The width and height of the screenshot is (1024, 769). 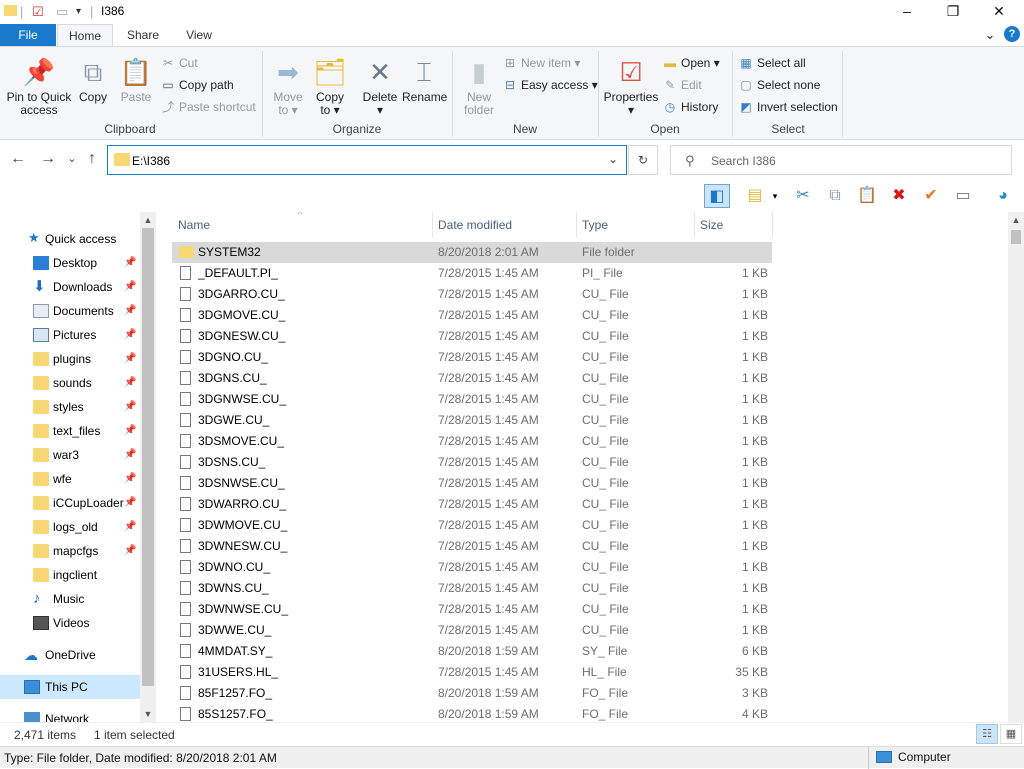 I want to click on sidebar-item-network: Network, so click(x=70, y=714).